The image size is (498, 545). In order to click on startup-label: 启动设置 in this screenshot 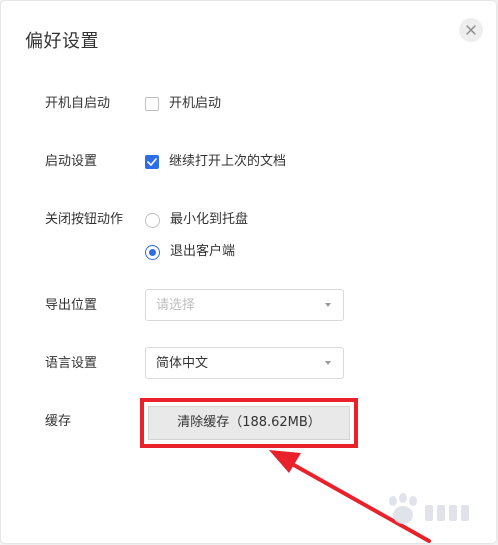, I will do `click(71, 161)`.